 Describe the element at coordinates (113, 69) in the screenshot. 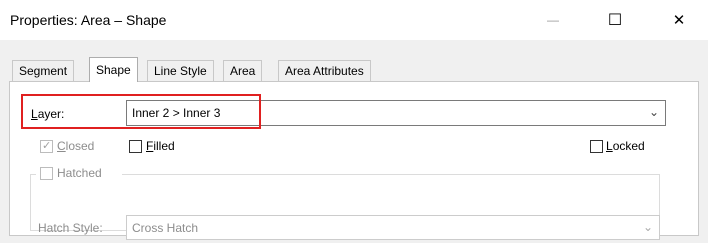

I see `tab-shape: Shape` at that location.